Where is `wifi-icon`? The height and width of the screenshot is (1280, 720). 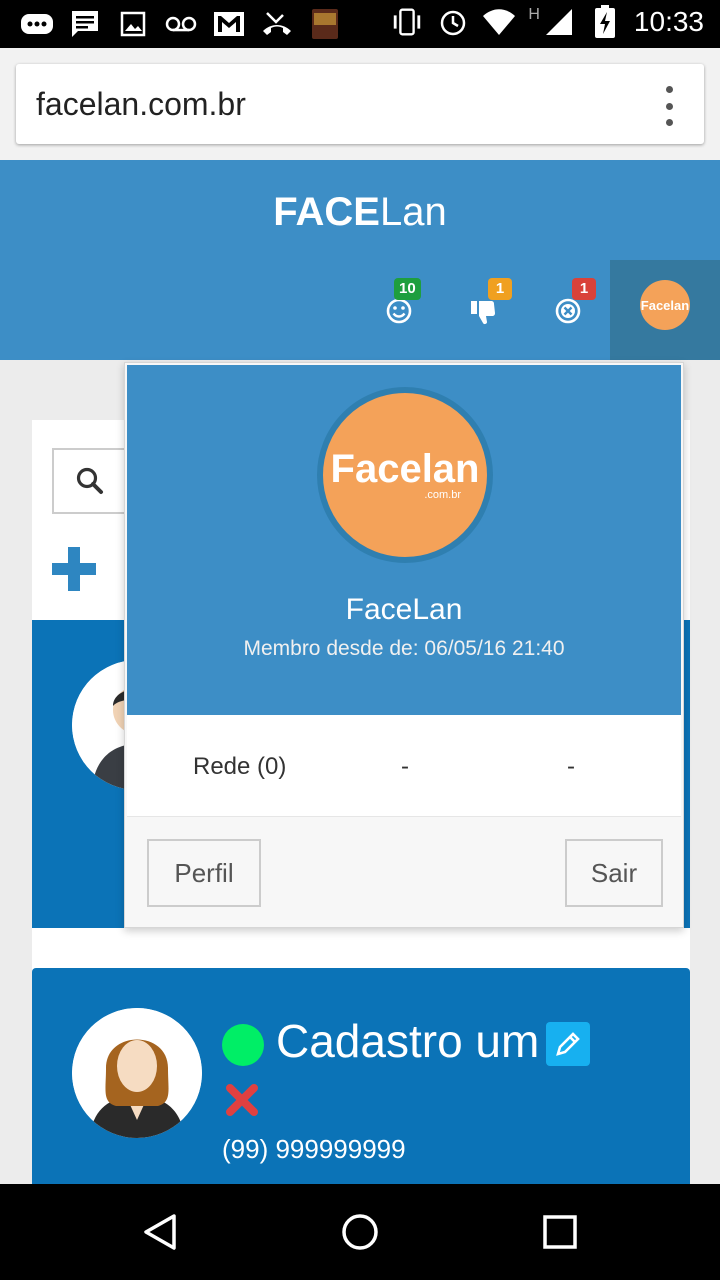 wifi-icon is located at coordinates (499, 22).